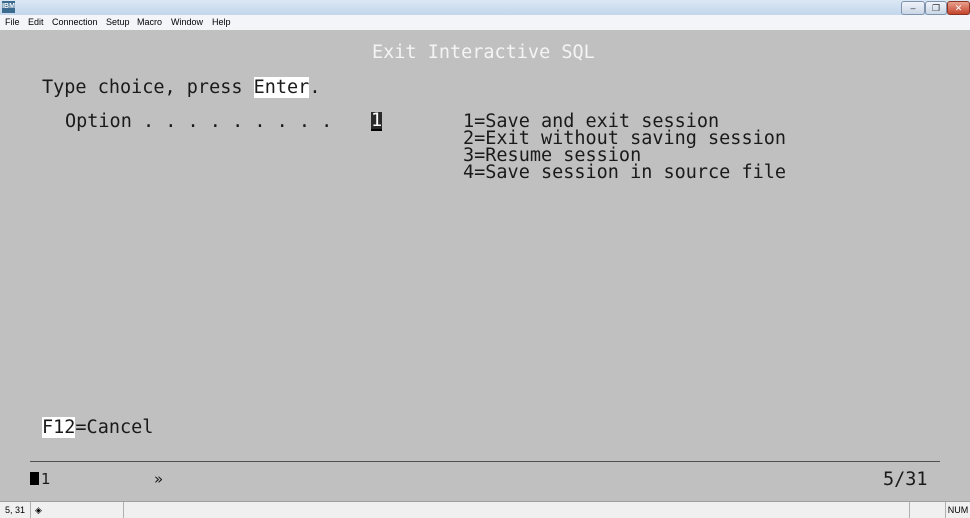  Describe the element at coordinates (377, 121) in the screenshot. I see `option-input: 1` at that location.